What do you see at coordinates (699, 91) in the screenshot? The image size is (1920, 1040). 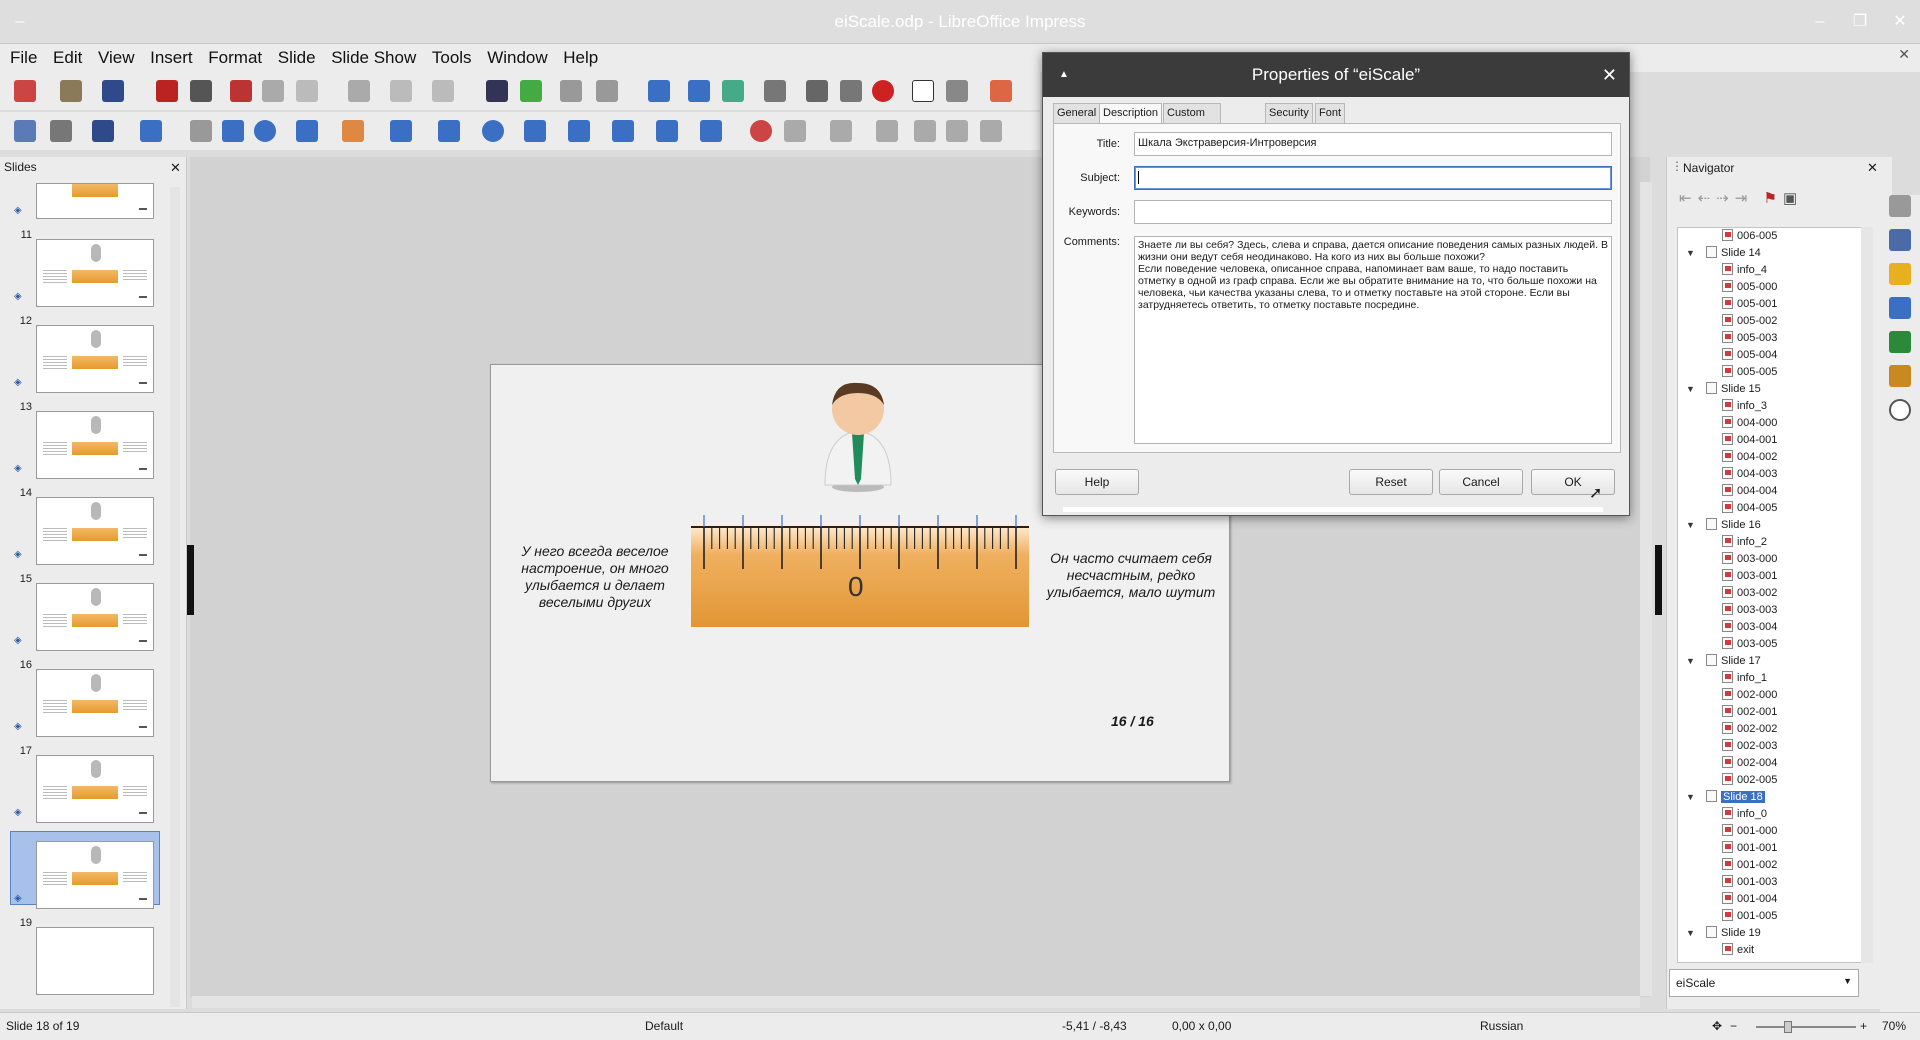 I see `start-first-slide-icon` at bounding box center [699, 91].